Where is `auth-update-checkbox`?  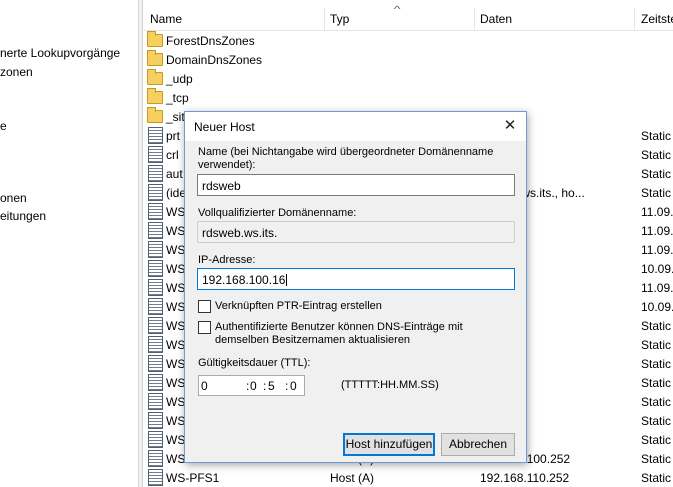 auth-update-checkbox is located at coordinates (204, 327).